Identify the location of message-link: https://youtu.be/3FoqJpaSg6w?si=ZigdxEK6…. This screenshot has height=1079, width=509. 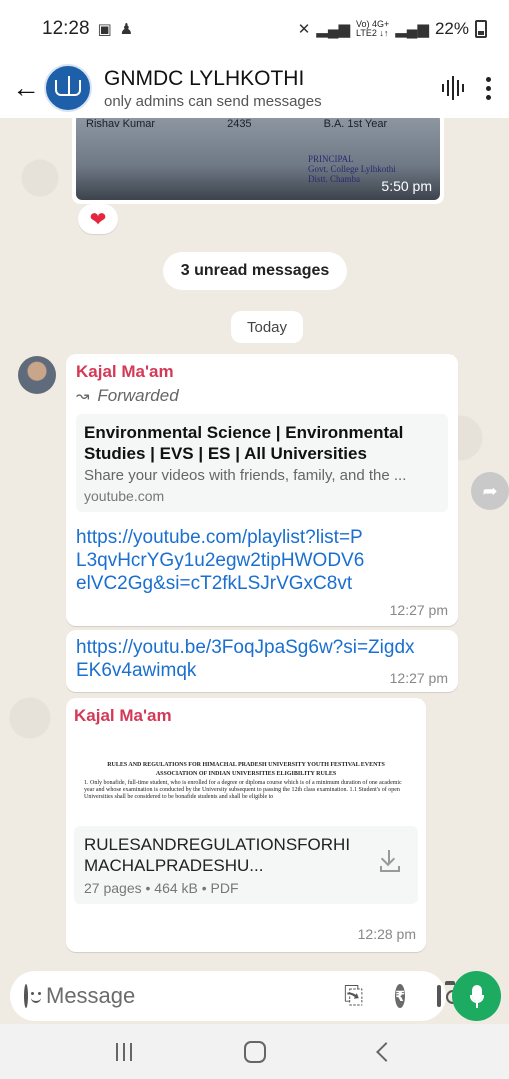
(251, 659).